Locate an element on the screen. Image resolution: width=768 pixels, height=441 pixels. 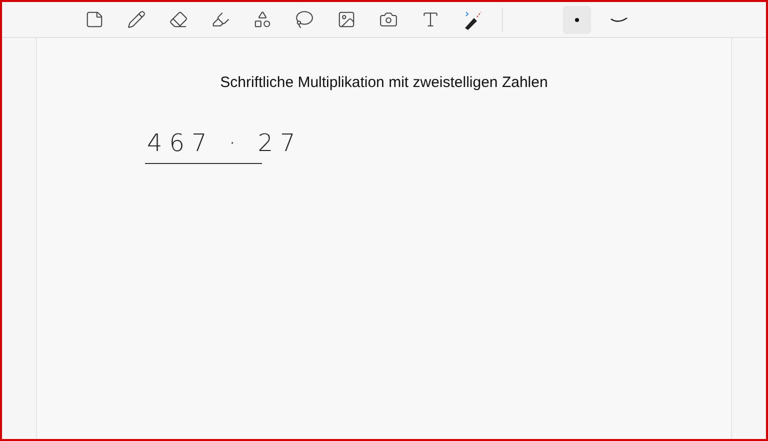
image-icon is located at coordinates (346, 19).